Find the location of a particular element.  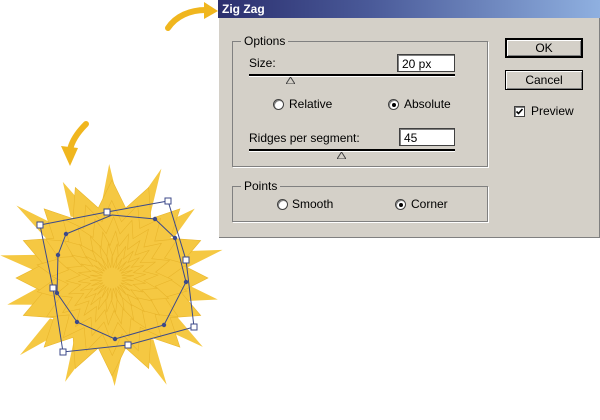

ridges-input: 45 is located at coordinates (427, 137).